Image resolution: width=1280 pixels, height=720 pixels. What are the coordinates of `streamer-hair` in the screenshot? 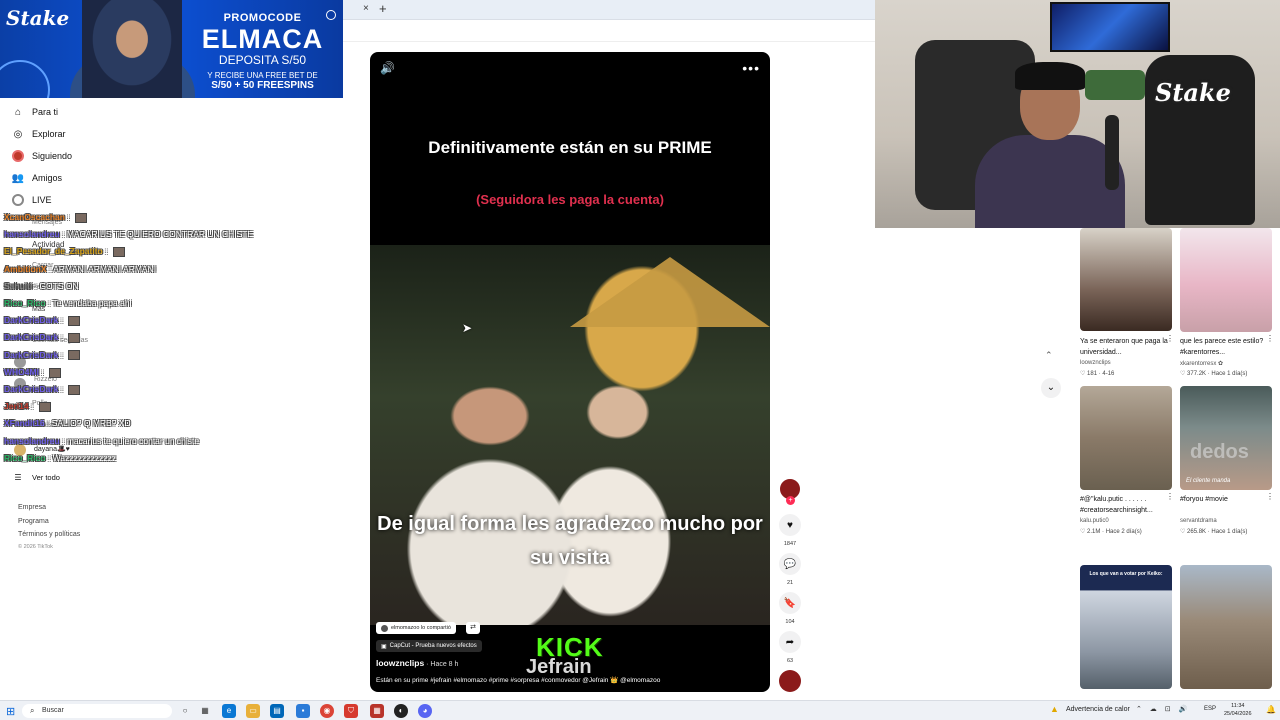 It's located at (1050, 76).